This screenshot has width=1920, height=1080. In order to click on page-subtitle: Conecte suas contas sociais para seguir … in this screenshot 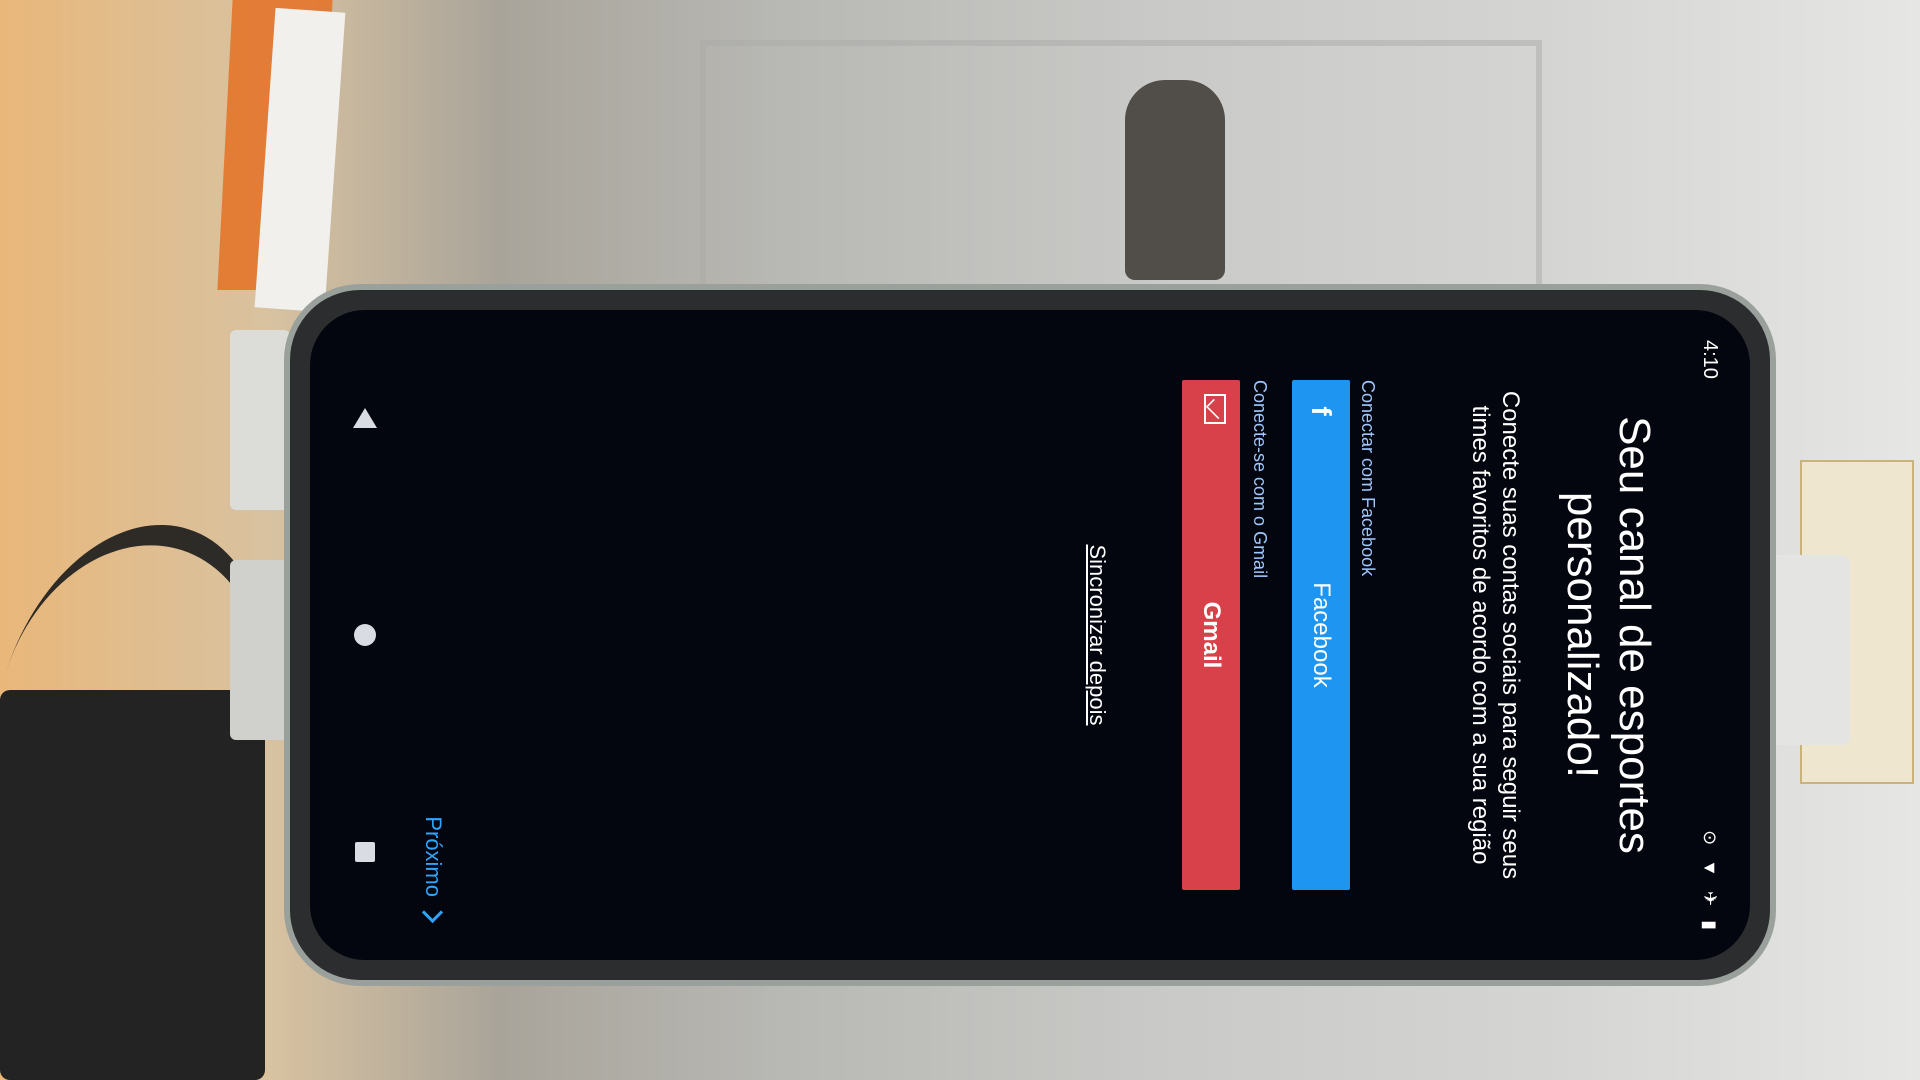, I will do `click(1495, 635)`.